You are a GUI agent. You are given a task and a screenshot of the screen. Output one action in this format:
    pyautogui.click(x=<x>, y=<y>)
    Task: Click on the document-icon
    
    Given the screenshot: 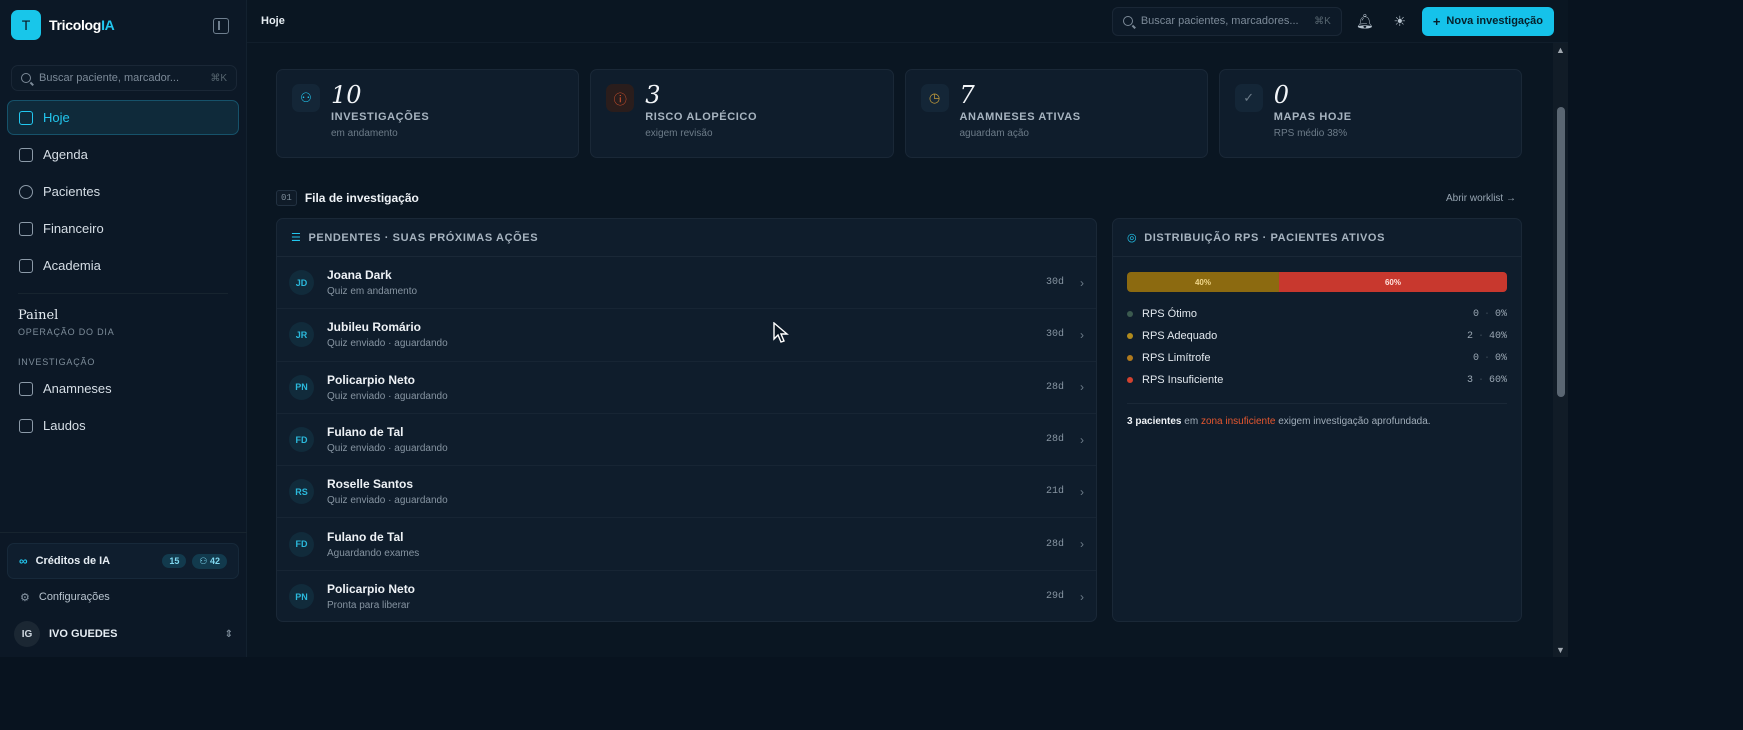 What is the action you would take?
    pyautogui.click(x=26, y=425)
    